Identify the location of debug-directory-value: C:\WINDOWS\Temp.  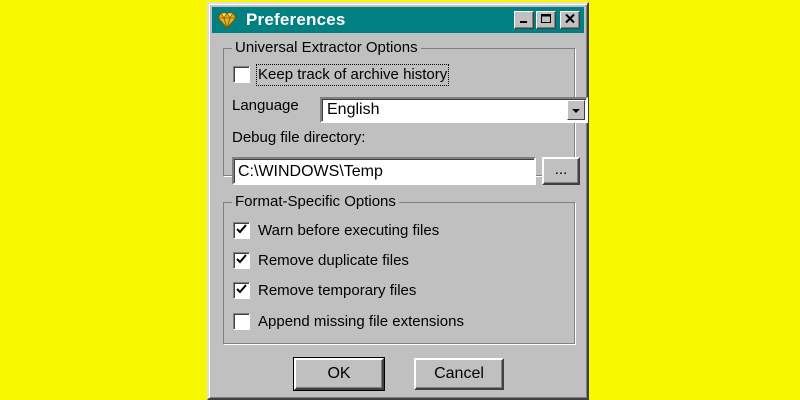
(310, 171).